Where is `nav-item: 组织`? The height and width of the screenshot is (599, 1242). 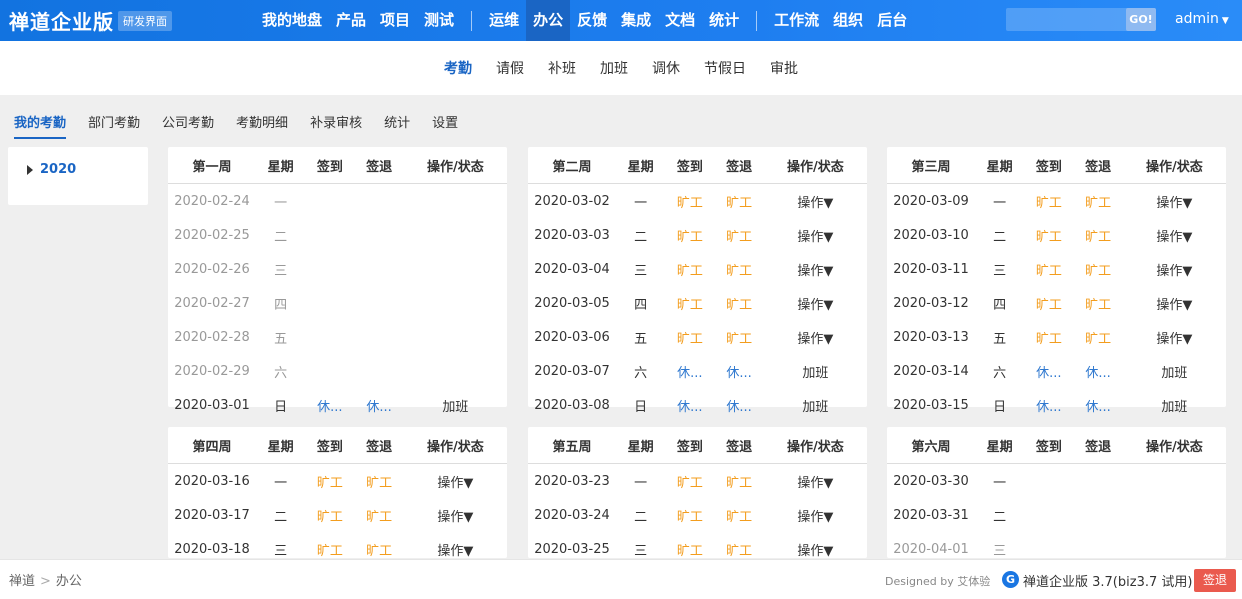 nav-item: 组织 is located at coordinates (848, 20).